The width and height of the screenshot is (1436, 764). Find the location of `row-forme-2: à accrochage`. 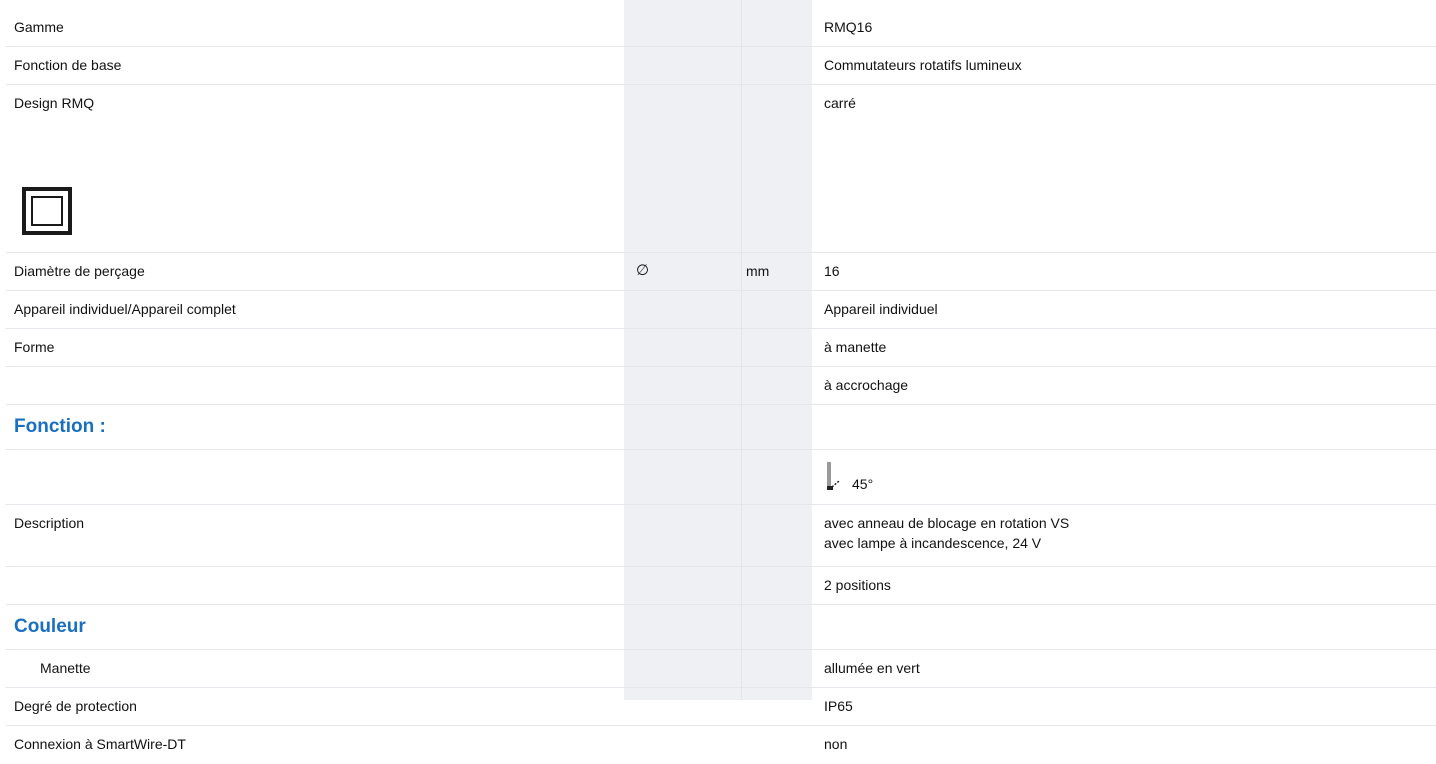

row-forme-2: à accrochage is located at coordinates (721, 386).